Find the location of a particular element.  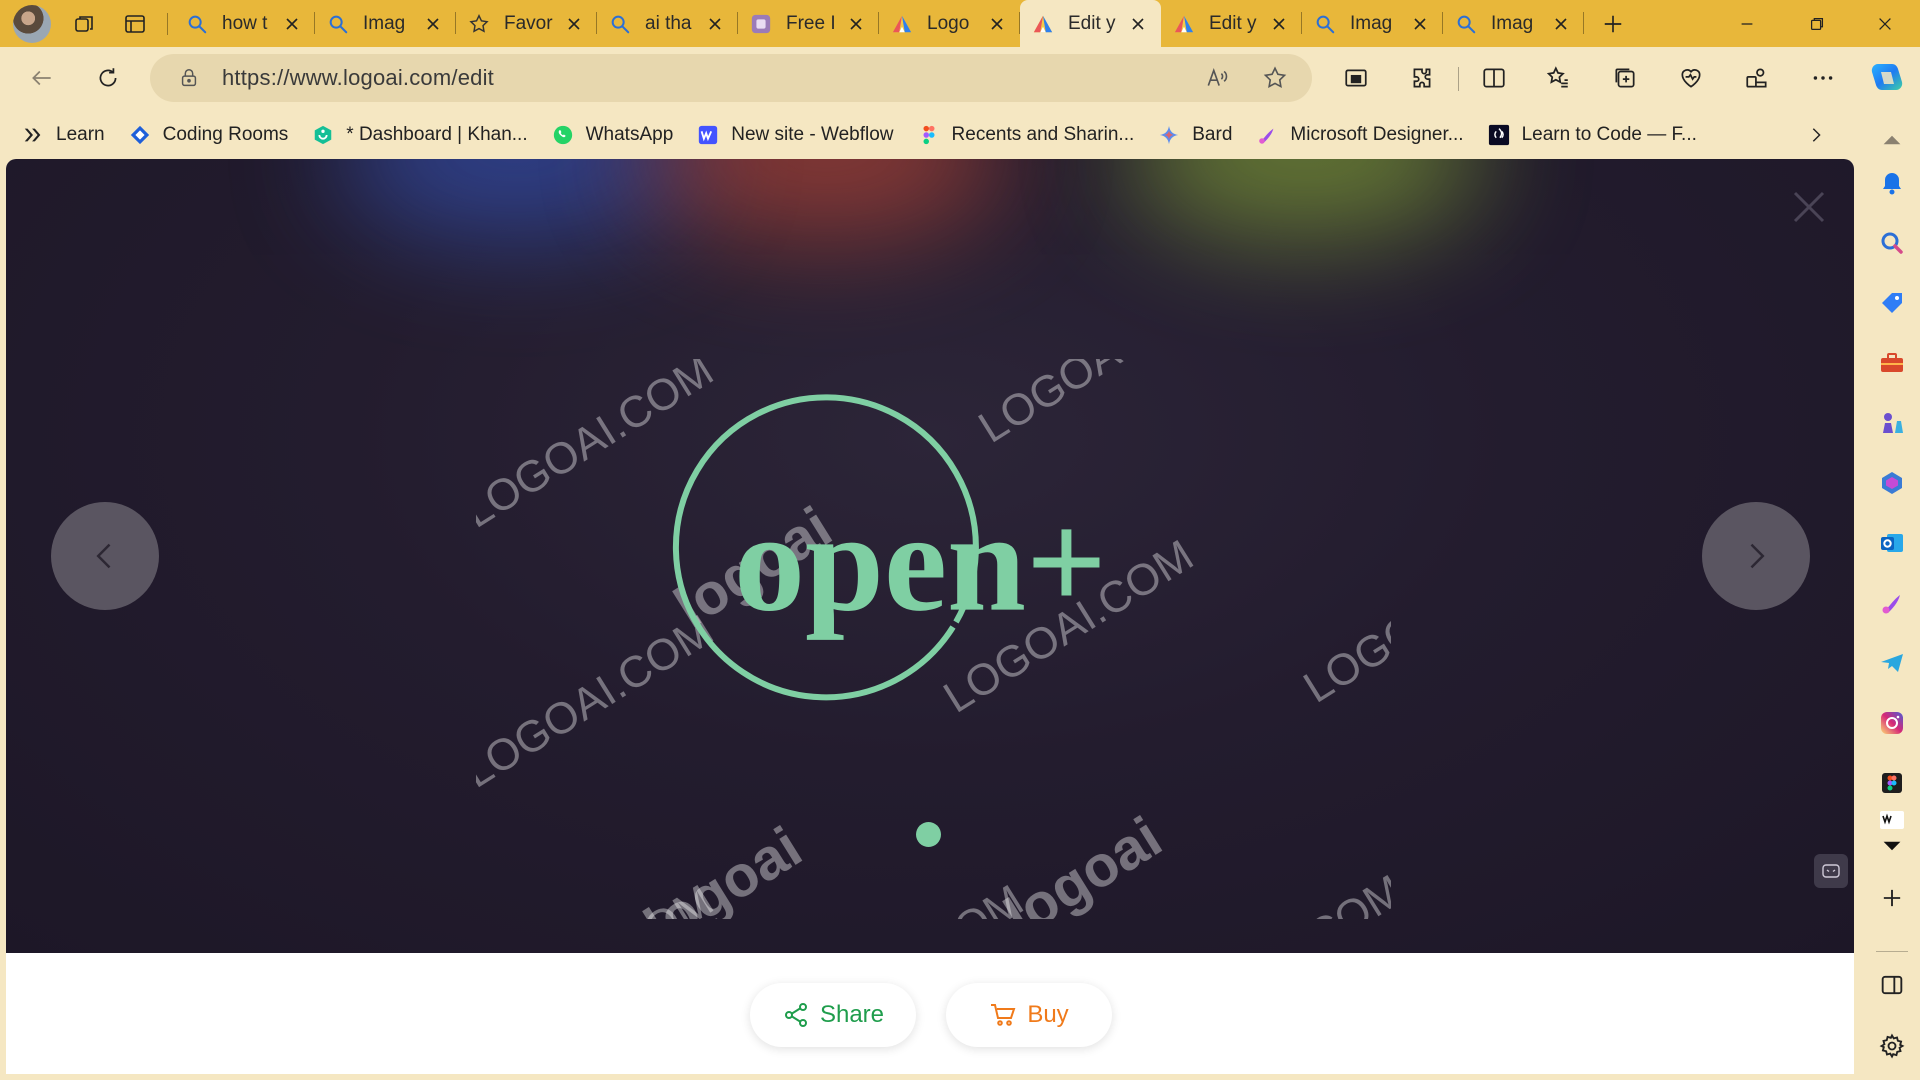

browser-tab: Logo is located at coordinates (949, 23).